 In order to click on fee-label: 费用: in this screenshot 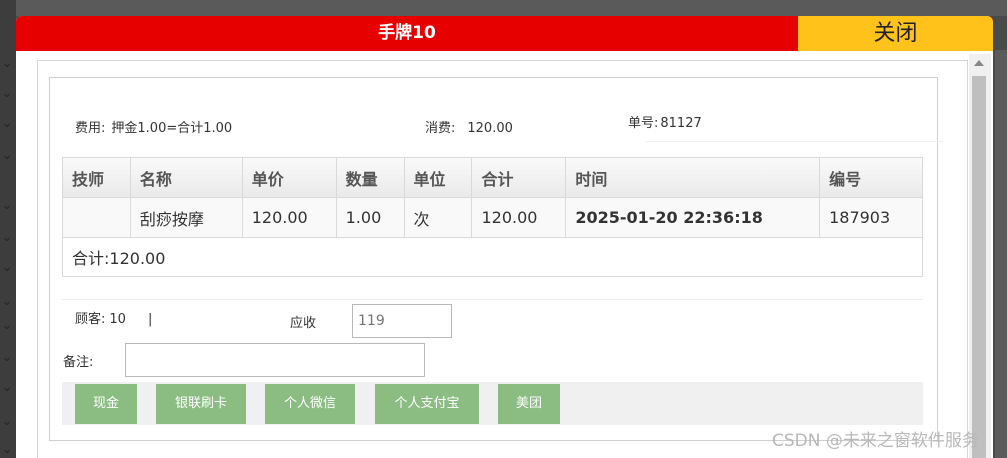, I will do `click(90, 128)`.